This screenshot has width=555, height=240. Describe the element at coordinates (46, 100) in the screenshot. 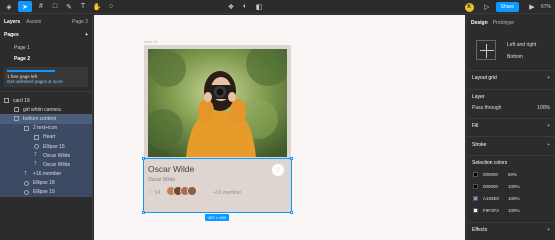

I see `layer-item: card 19` at that location.